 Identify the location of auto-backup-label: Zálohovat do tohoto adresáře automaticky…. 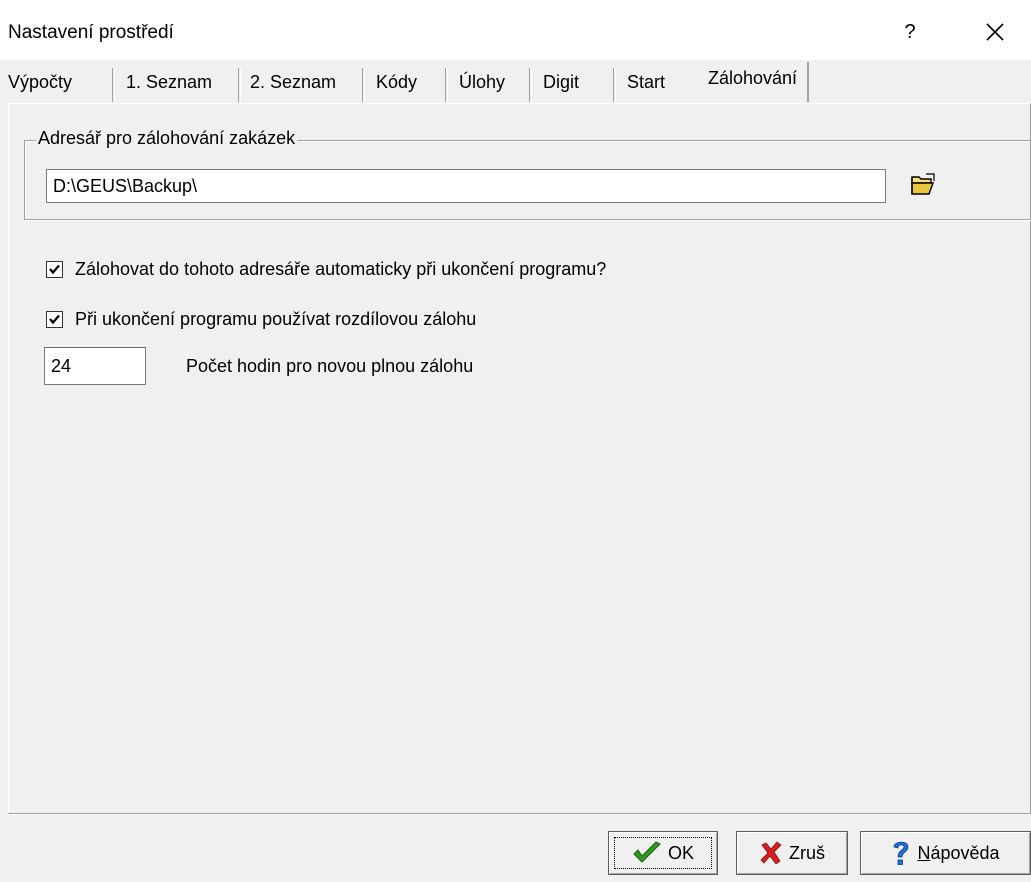
(341, 268).